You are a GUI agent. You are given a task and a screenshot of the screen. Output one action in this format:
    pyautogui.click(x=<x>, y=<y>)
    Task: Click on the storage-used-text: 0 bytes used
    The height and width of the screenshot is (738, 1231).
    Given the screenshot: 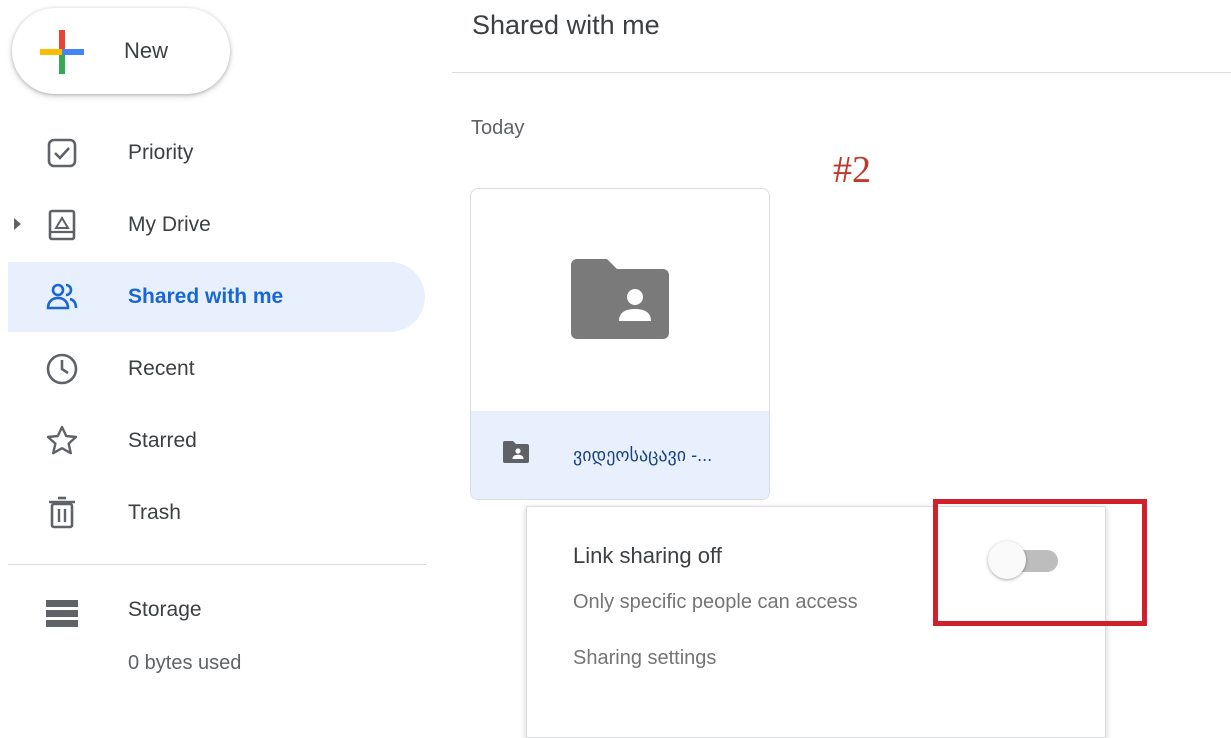 What is the action you would take?
    pyautogui.click(x=185, y=663)
    